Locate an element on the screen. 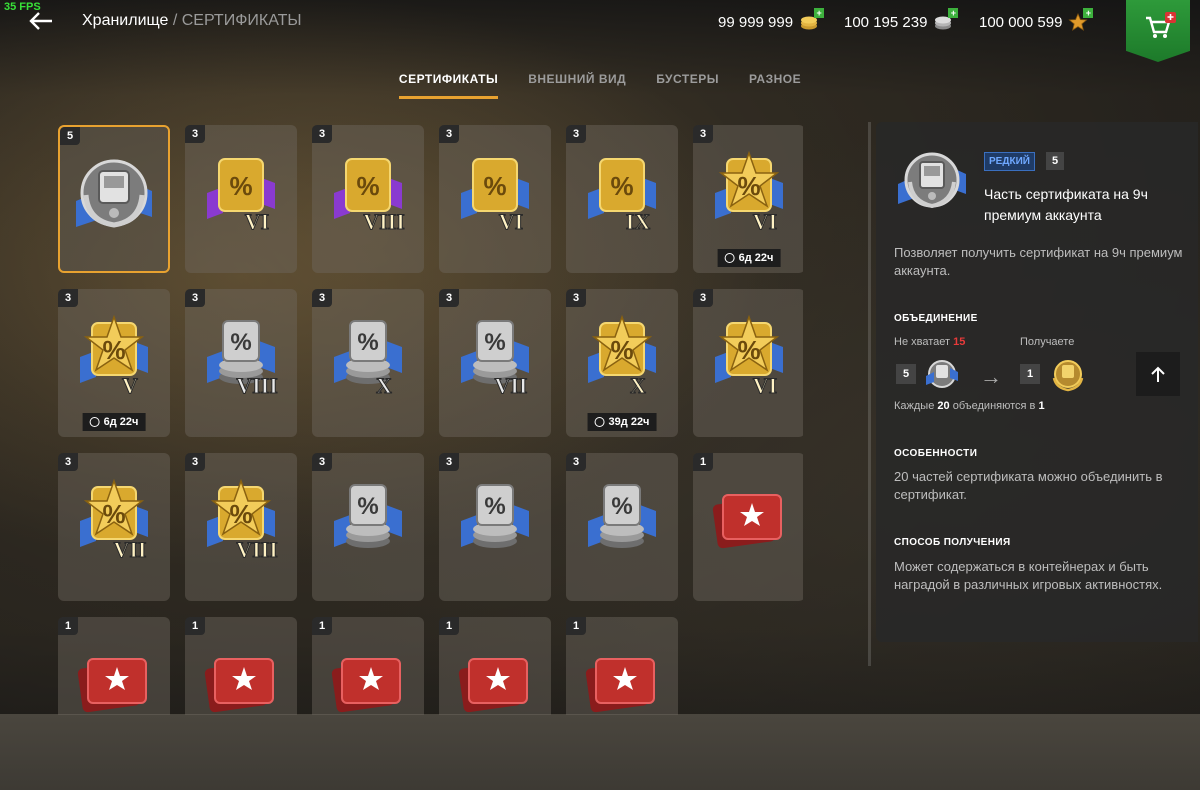  arrow-up-icon is located at coordinates (1158, 374).